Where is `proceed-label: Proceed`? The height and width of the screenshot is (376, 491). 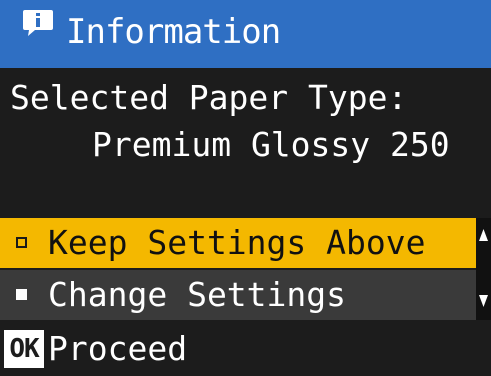 proceed-label: Proceed is located at coordinates (118, 348).